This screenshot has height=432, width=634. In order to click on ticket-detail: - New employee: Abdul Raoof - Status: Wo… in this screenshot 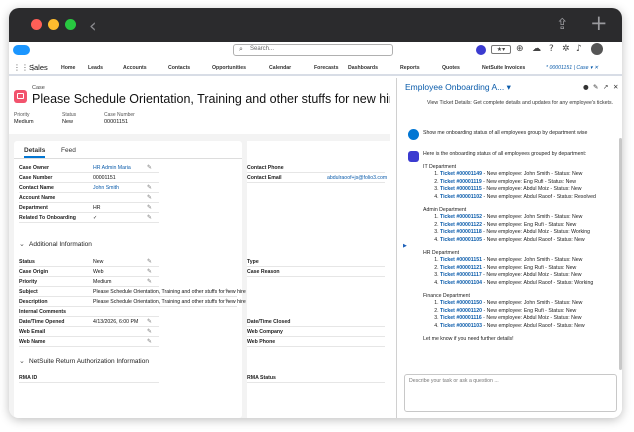, I will do `click(538, 282)`.